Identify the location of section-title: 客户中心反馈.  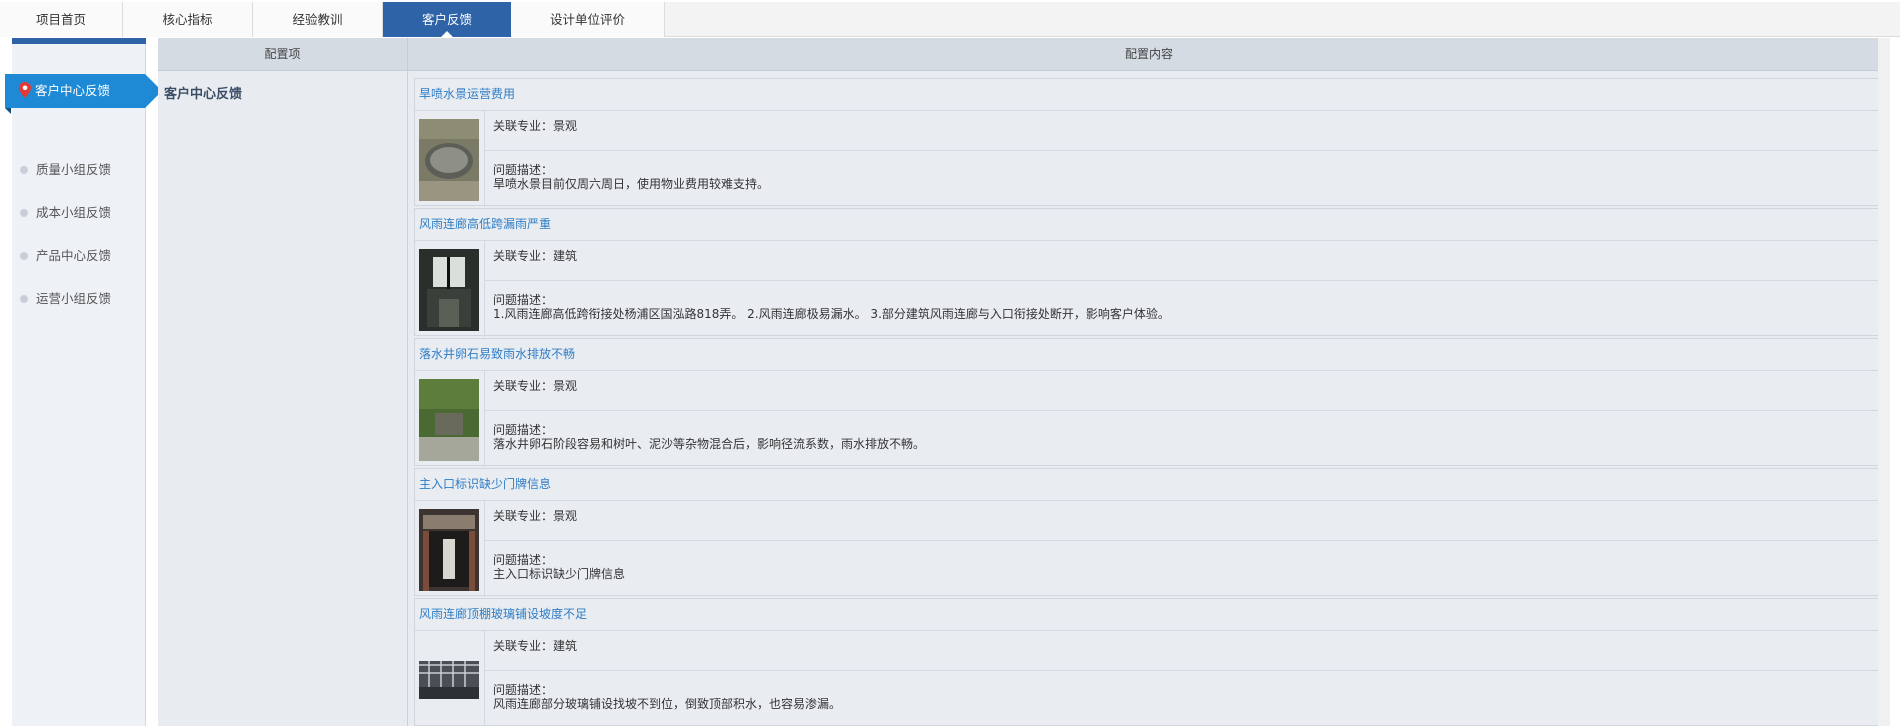
(203, 94).